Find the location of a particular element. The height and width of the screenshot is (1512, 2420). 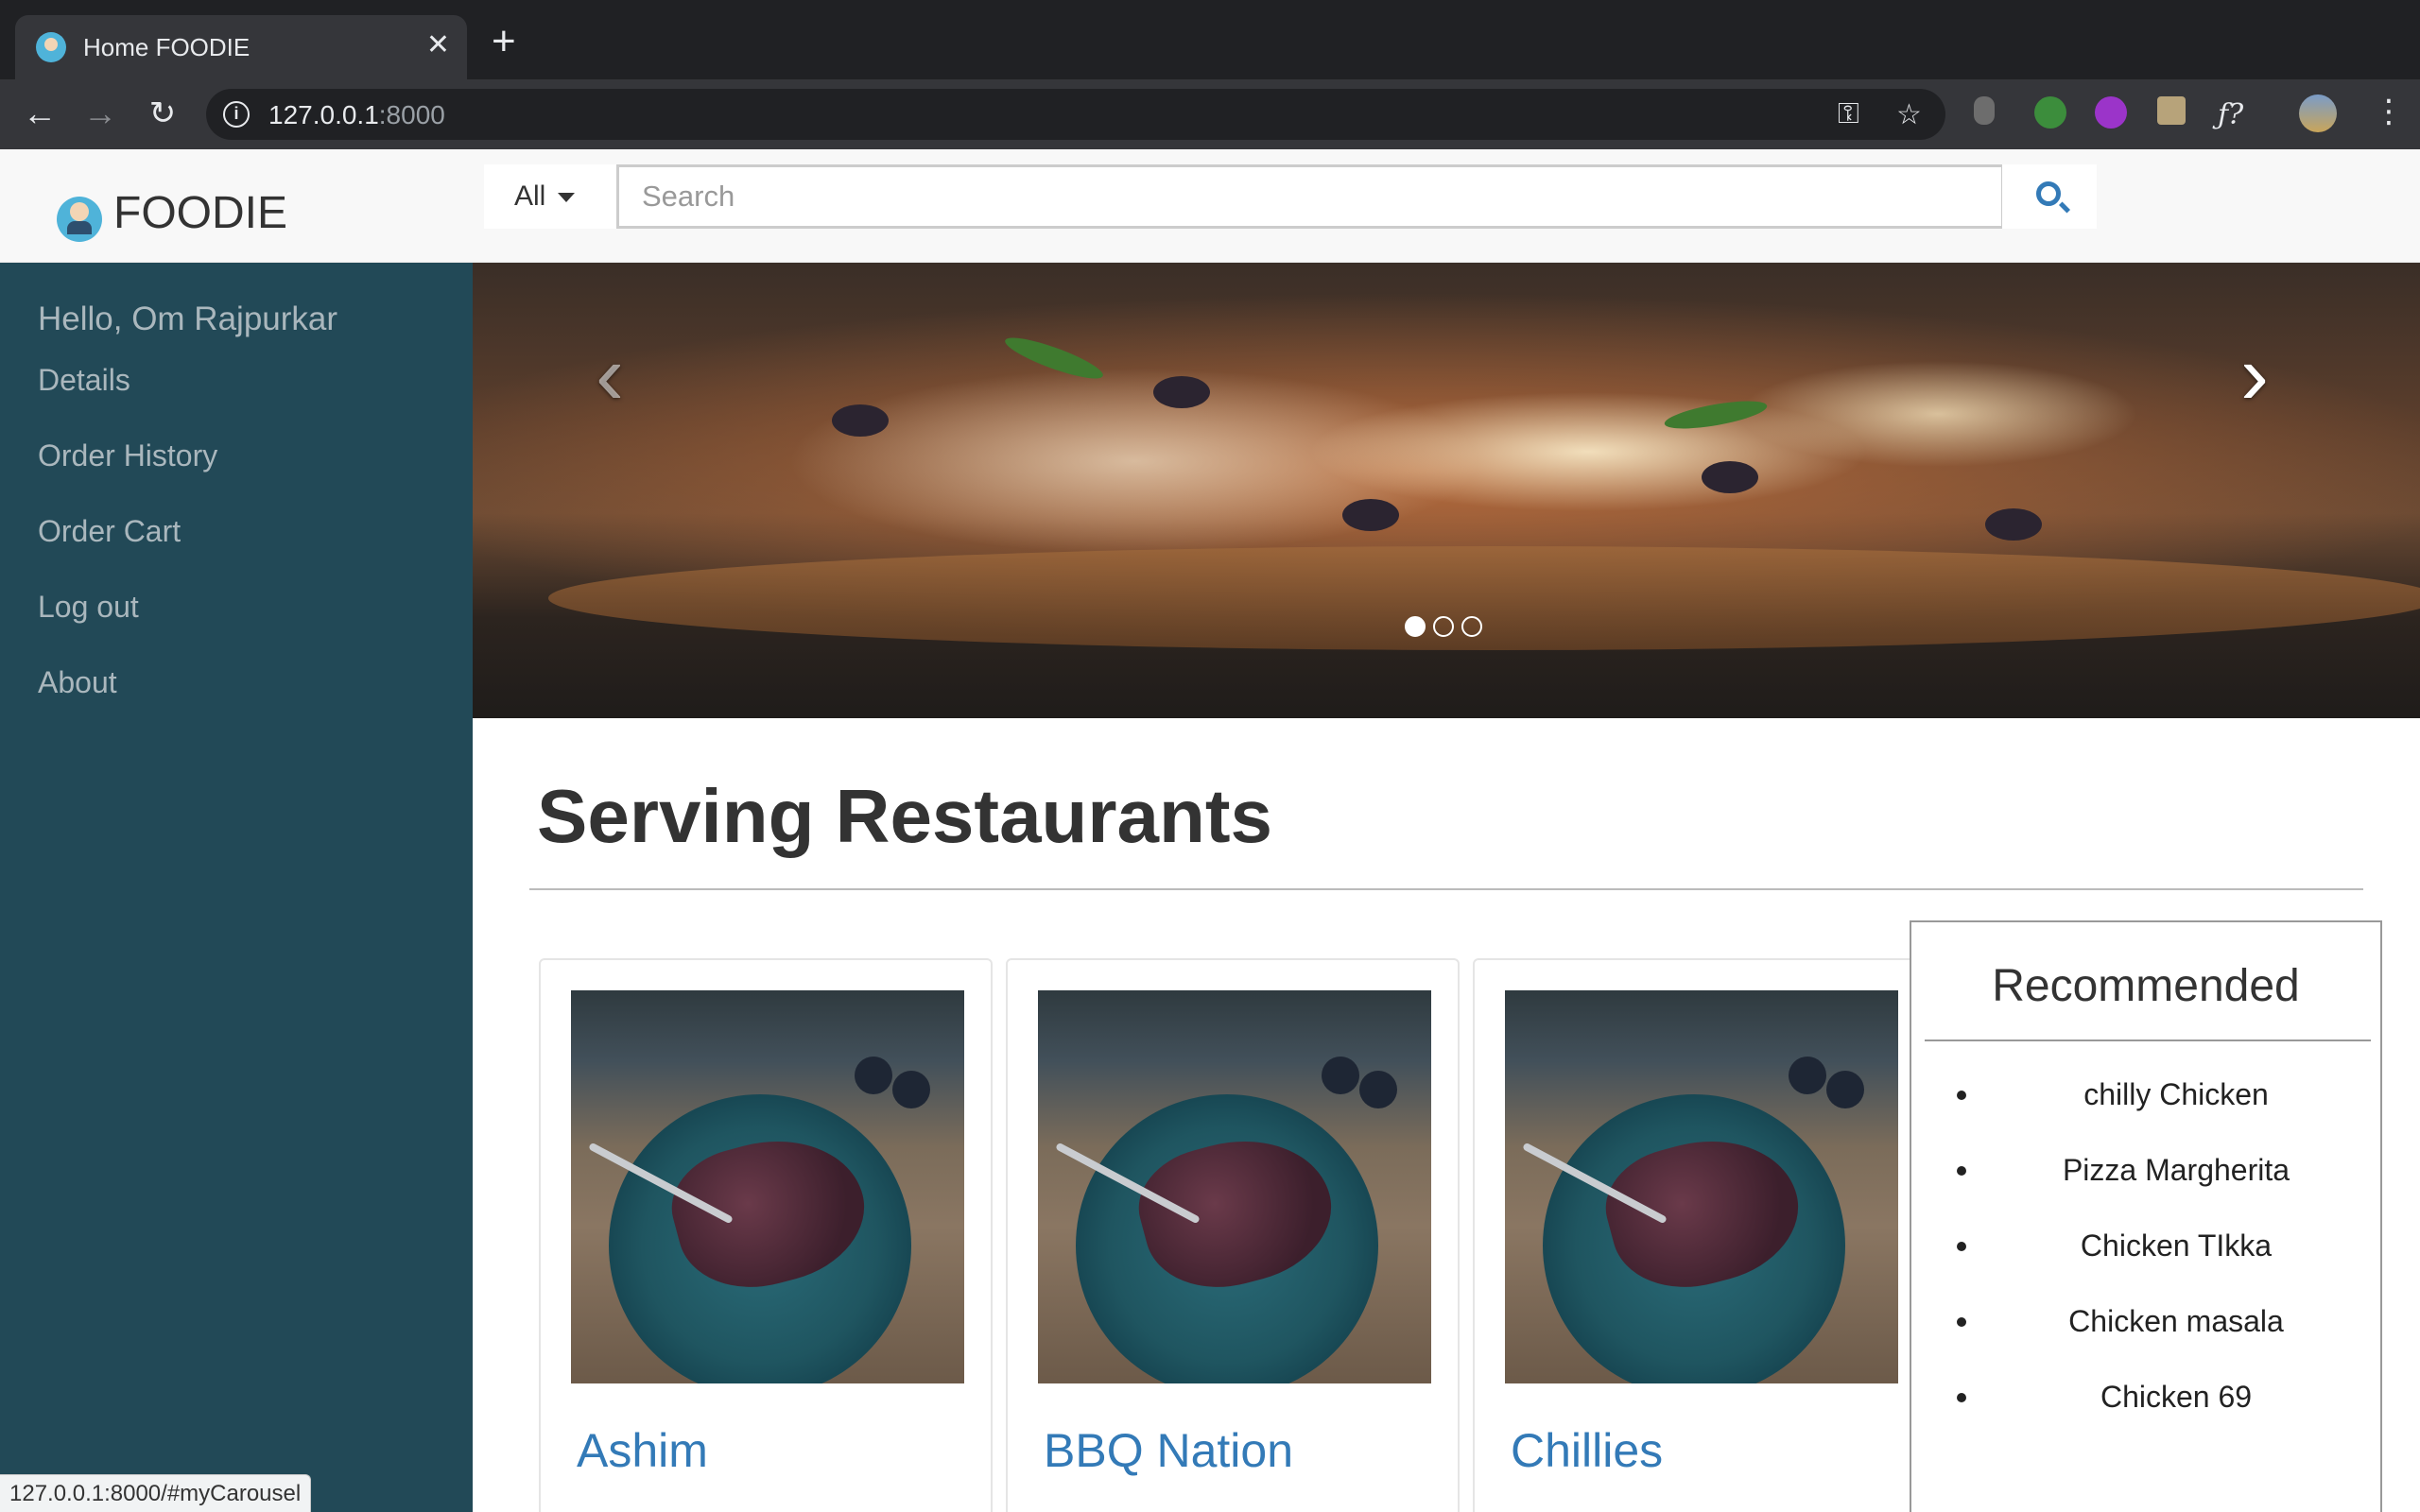

extension-icon is located at coordinates (1984, 110).